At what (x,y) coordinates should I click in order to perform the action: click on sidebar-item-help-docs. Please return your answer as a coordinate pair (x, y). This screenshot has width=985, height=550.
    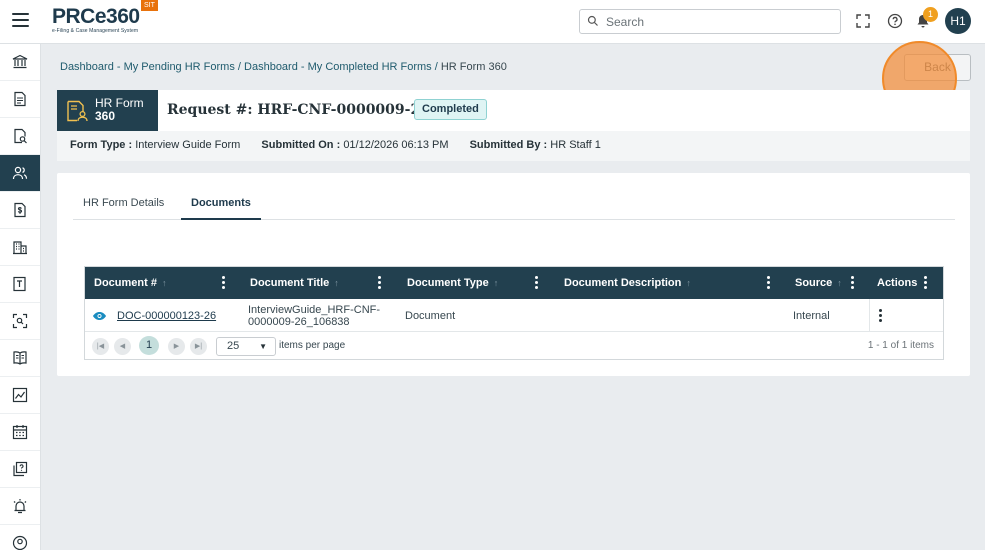
    Looking at the image, I should click on (20, 469).